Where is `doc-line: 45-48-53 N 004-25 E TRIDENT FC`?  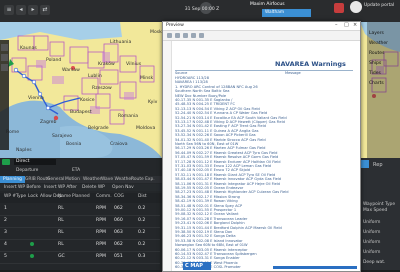 doc-line: 45-48-53 N 004-25 E TRIDENT FC is located at coordinates (205, 104).